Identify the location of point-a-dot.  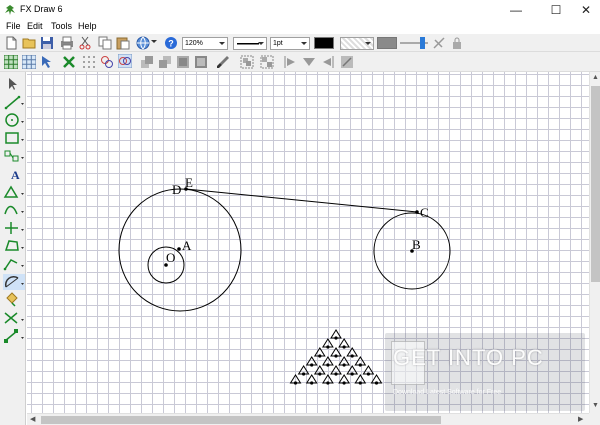
(179, 249).